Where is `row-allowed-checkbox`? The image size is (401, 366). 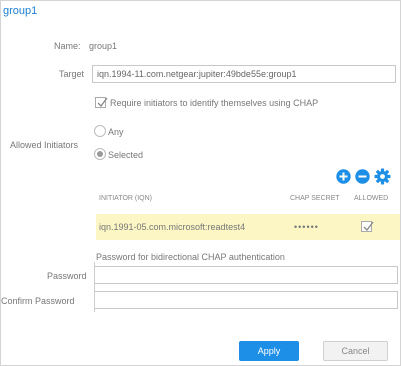
row-allowed-checkbox is located at coordinates (367, 226).